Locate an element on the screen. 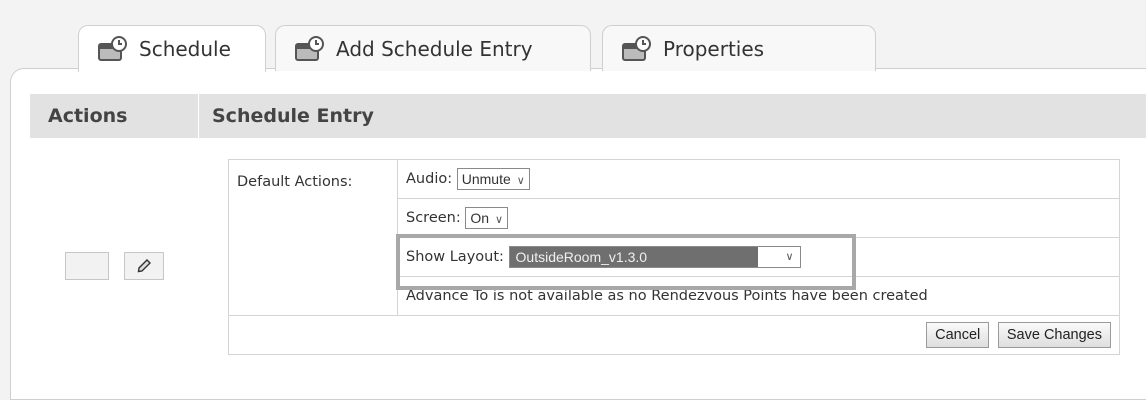 The height and width of the screenshot is (400, 1146). layout-label: Show Layout: is located at coordinates (455, 257).